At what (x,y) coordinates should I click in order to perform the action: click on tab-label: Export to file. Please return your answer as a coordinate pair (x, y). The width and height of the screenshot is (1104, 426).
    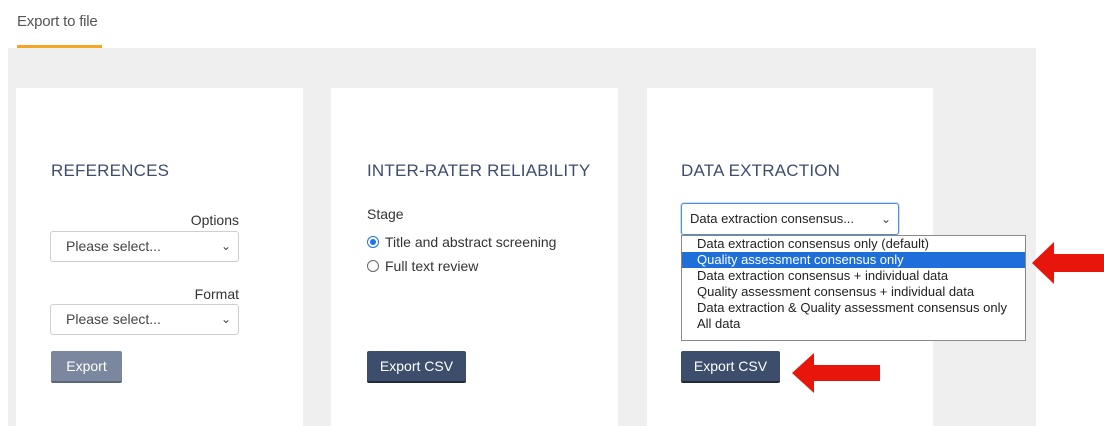
    Looking at the image, I should click on (57, 21).